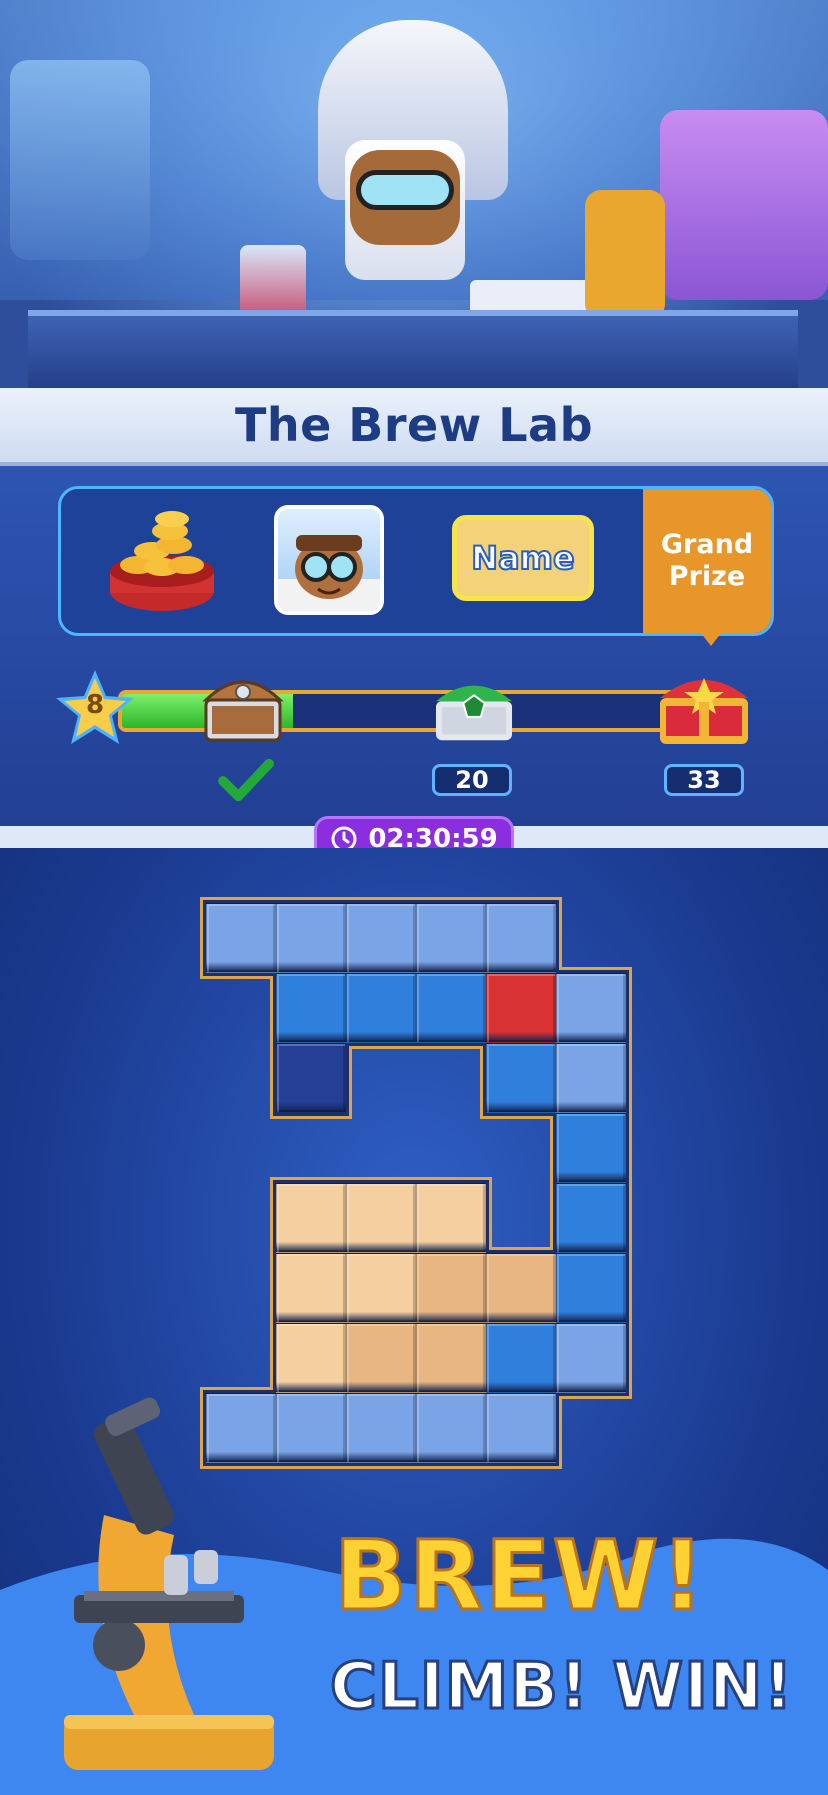  Describe the element at coordinates (519, 1576) in the screenshot. I see `tagline-brew: BREW!` at that location.